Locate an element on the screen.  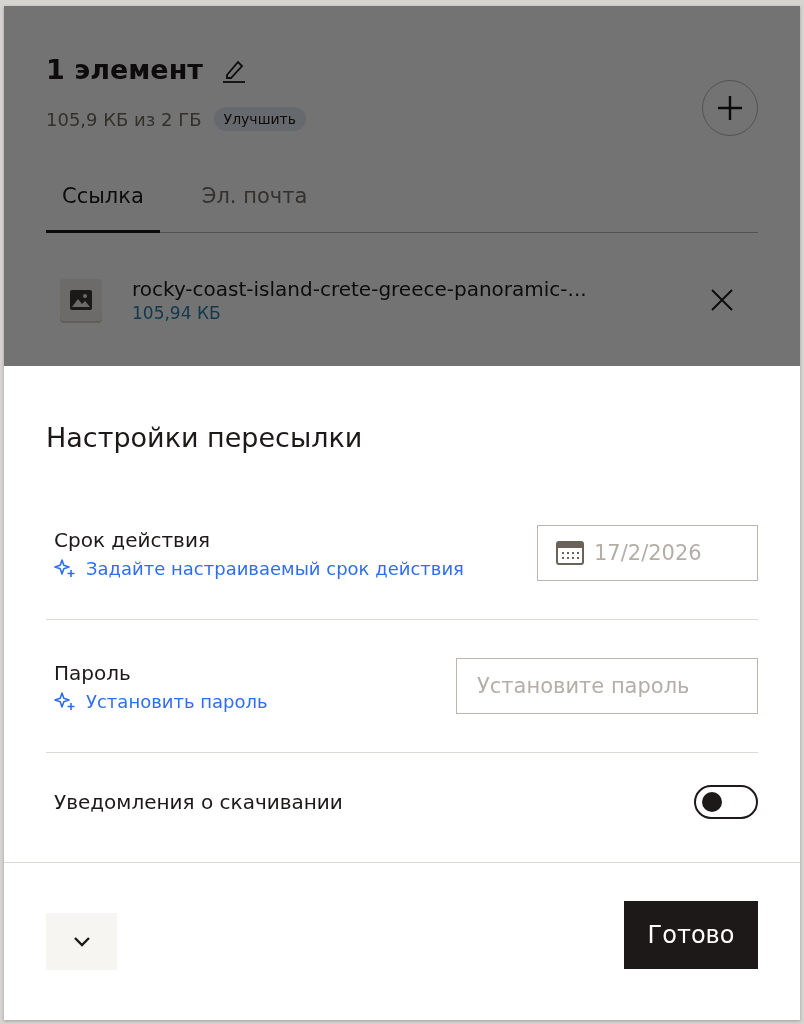
toggle-switch is located at coordinates (726, 802).